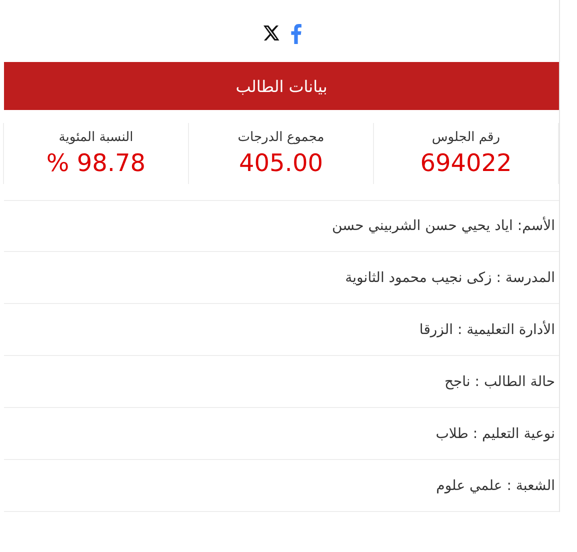  I want to click on detail-text: حالة الطالب : ناجح, so click(499, 382).